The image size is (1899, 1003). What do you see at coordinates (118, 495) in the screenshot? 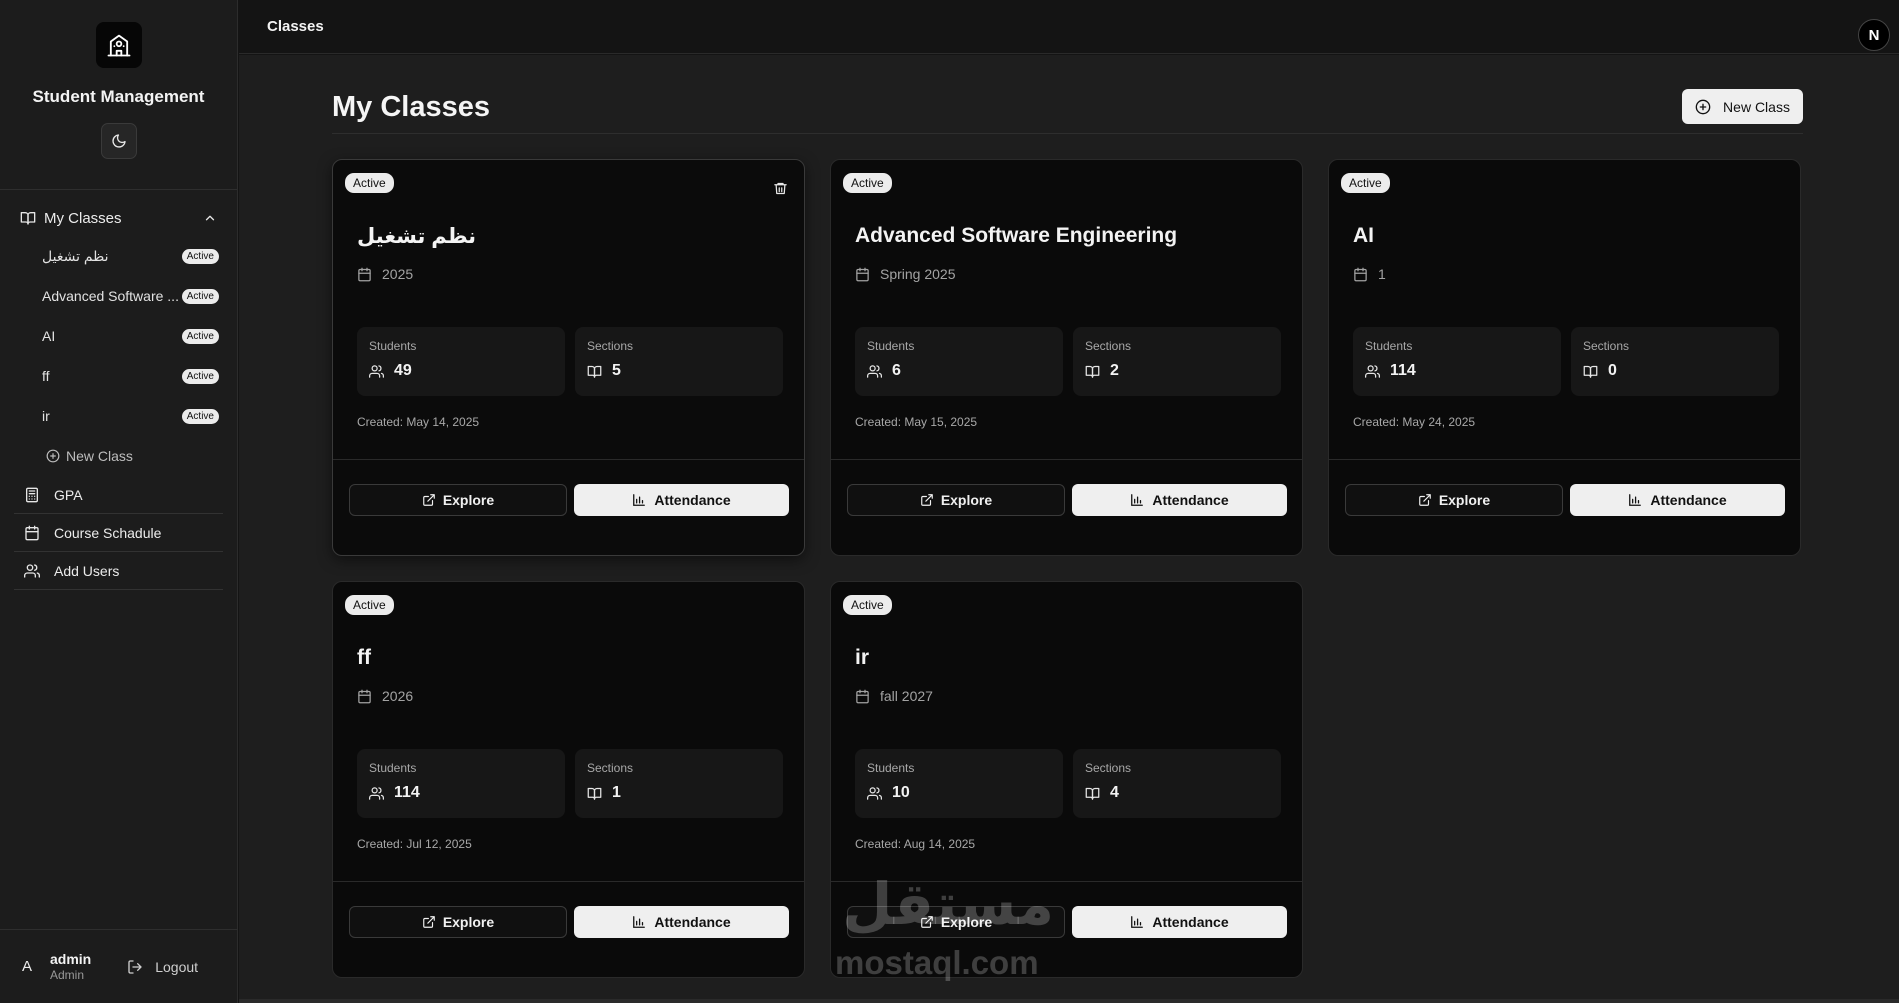
I see `sidebar-item-gpa: GPA` at bounding box center [118, 495].